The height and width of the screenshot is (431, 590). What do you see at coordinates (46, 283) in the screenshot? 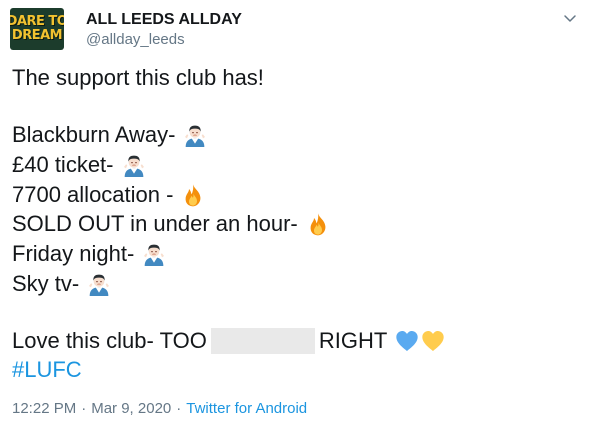
I see `tweet-line-text: Sky tv-` at bounding box center [46, 283].